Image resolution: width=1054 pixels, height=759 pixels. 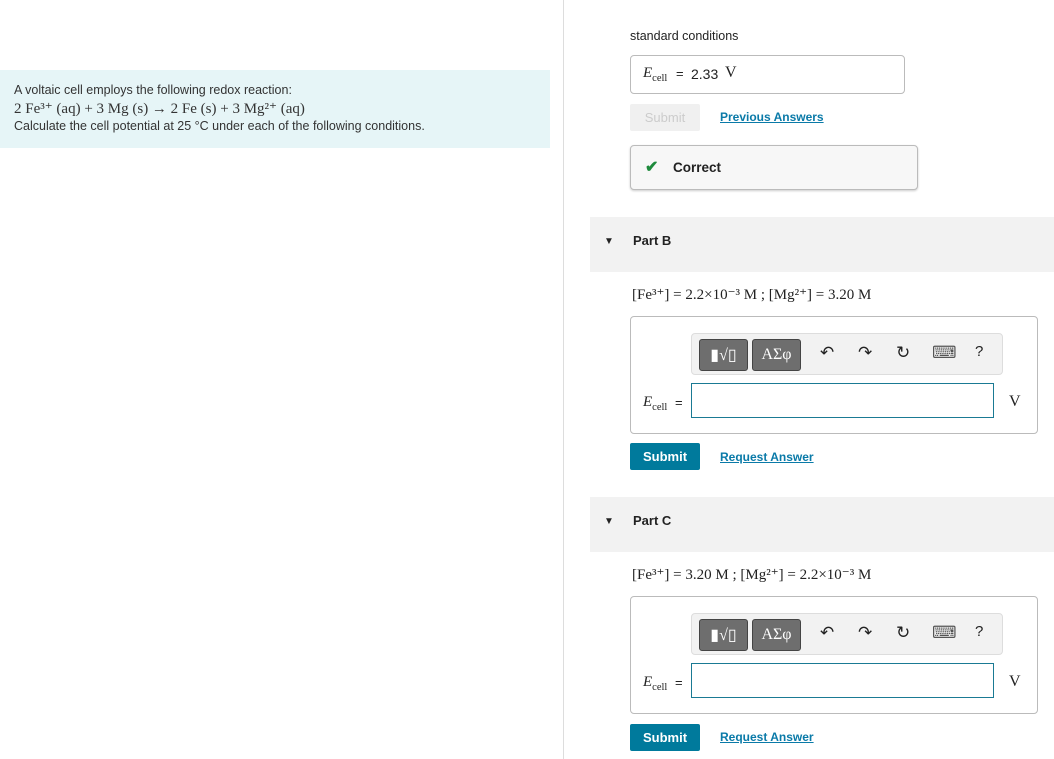 I want to click on part-b-answer-box: ▮√▯ ΑΣφ ↶ ↷ ↻ ⌨ ? Ecell = V, so click(x=834, y=375).